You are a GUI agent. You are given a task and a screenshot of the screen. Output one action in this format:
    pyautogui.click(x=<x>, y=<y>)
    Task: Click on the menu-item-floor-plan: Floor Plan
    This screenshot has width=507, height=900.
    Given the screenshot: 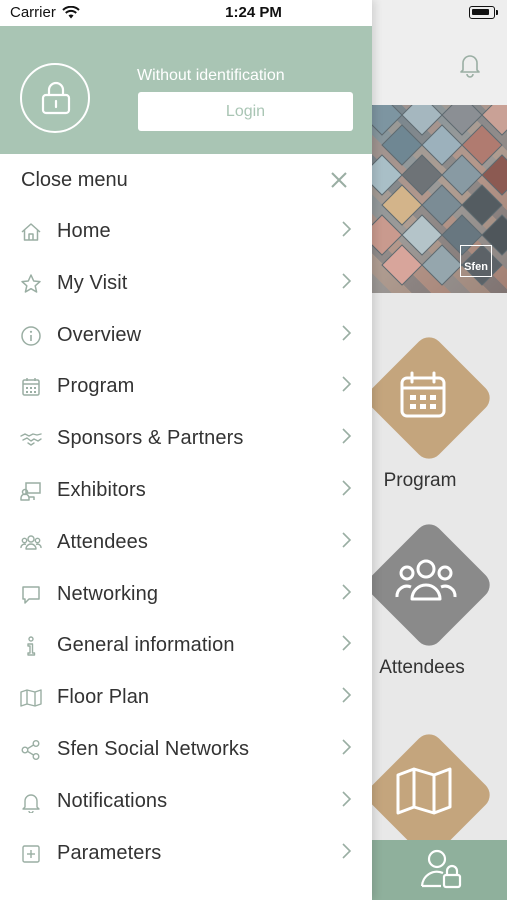 What is the action you would take?
    pyautogui.click(x=186, y=698)
    